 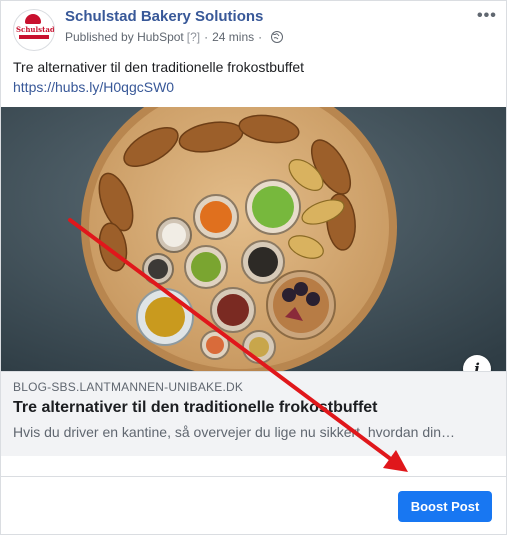 I want to click on boost-post-button: Boost Post, so click(x=445, y=506).